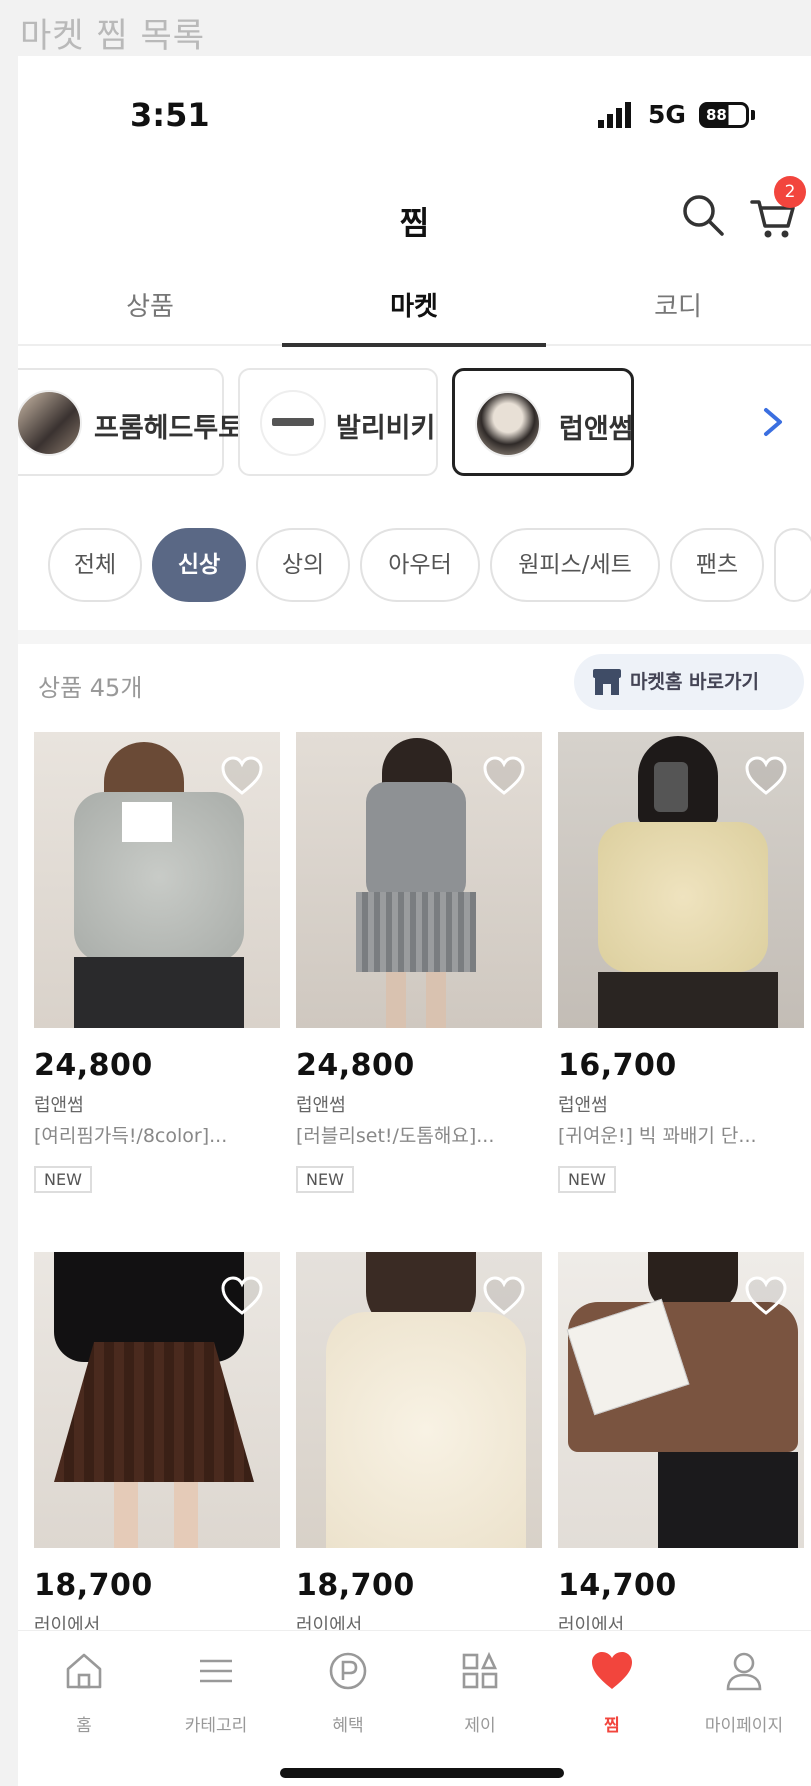 This screenshot has height=1786, width=811. Describe the element at coordinates (414, 221) in the screenshot. I see `page-header: 찜 2` at that location.